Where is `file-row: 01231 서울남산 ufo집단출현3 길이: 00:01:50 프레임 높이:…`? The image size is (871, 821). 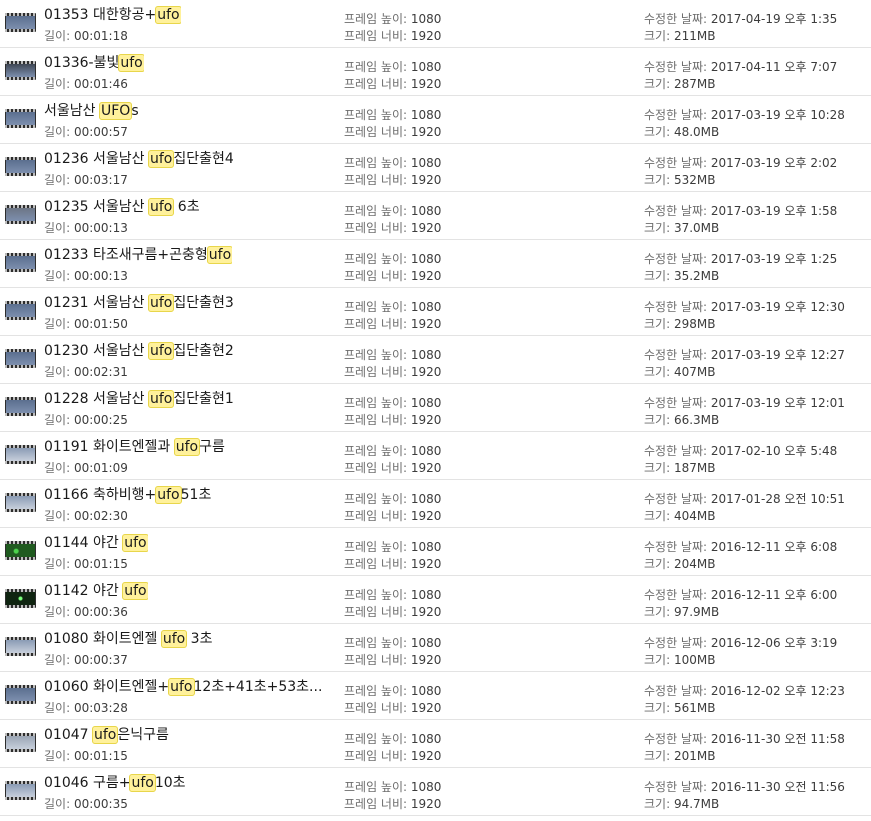
file-row: 01231 서울남산 ufo집단출현3 길이: 00:01:50 프레임 높이:… is located at coordinates (435, 312).